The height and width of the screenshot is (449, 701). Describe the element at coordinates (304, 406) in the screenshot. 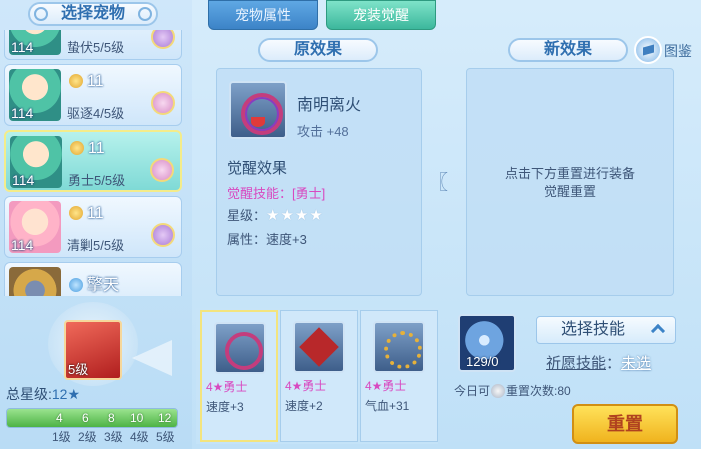

I see `candidate-stat: 速度+2` at that location.